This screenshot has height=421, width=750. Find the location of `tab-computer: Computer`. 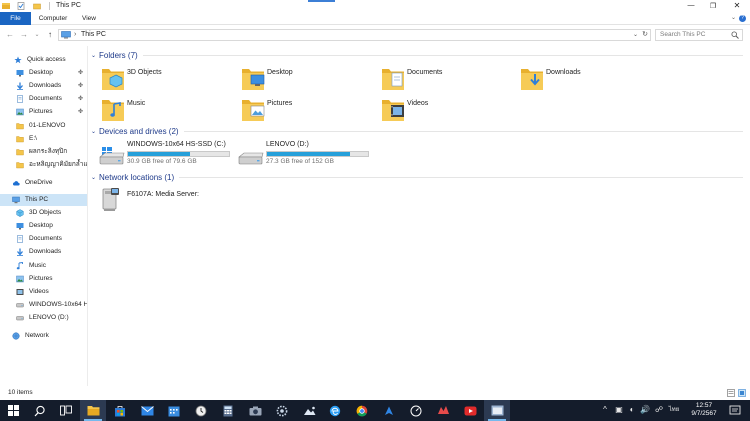

tab-computer: Computer is located at coordinates (53, 18).